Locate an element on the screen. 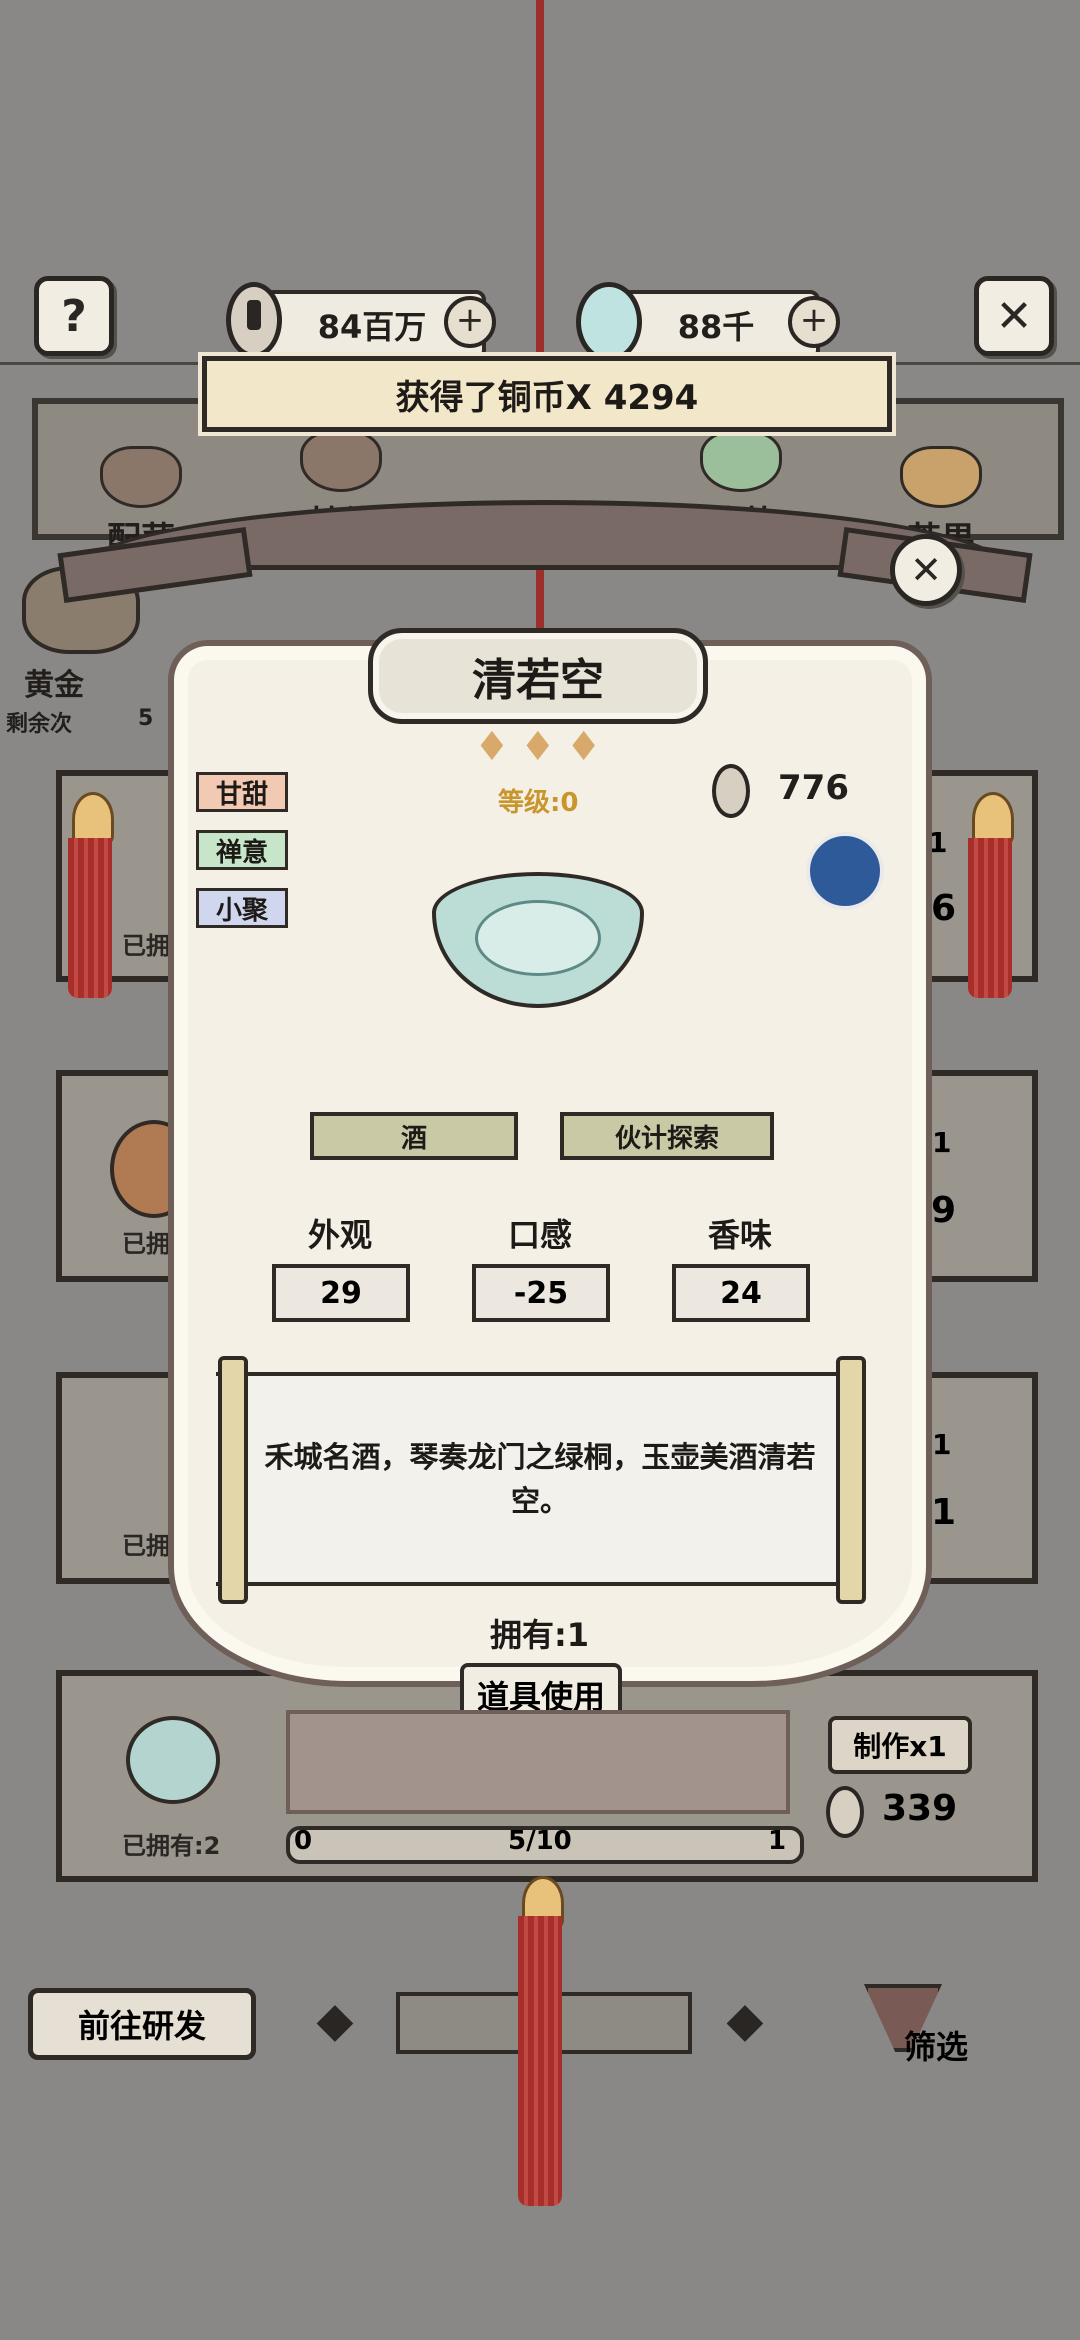  tag-zen: 禅意 is located at coordinates (242, 850).